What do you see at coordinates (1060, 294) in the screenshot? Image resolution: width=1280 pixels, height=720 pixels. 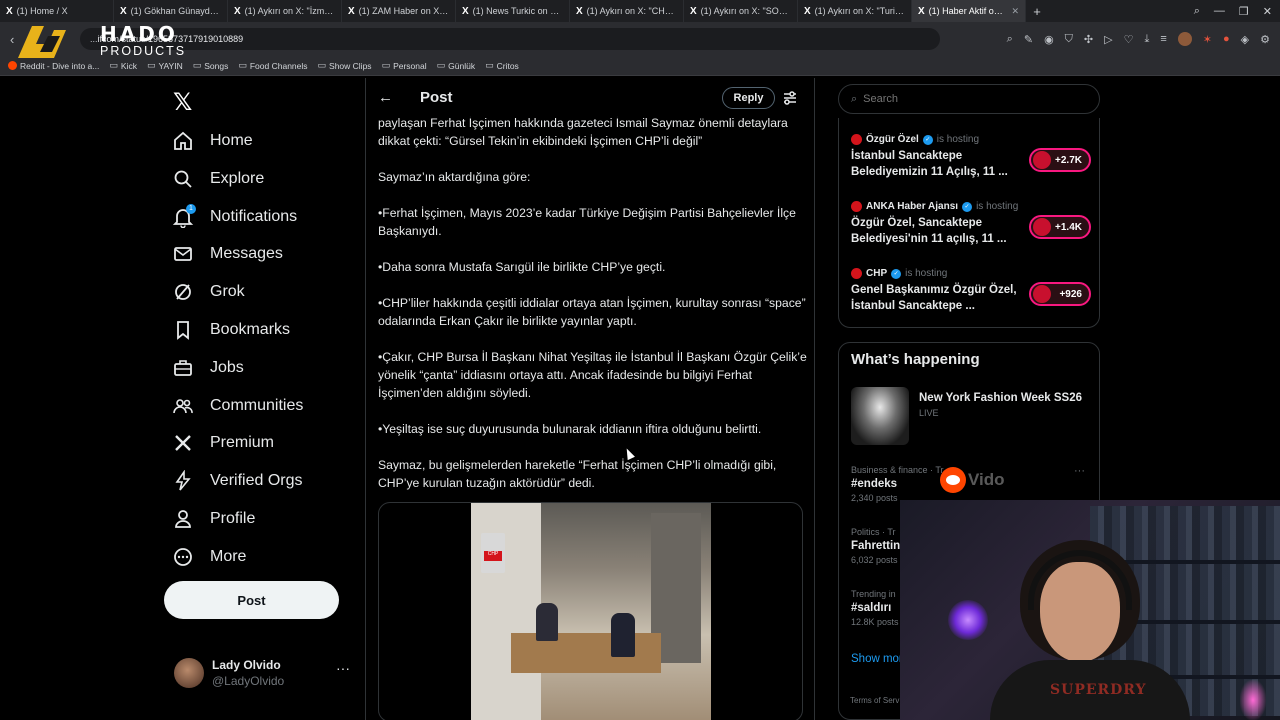 I see `space-listeners-pill: +926` at bounding box center [1060, 294].